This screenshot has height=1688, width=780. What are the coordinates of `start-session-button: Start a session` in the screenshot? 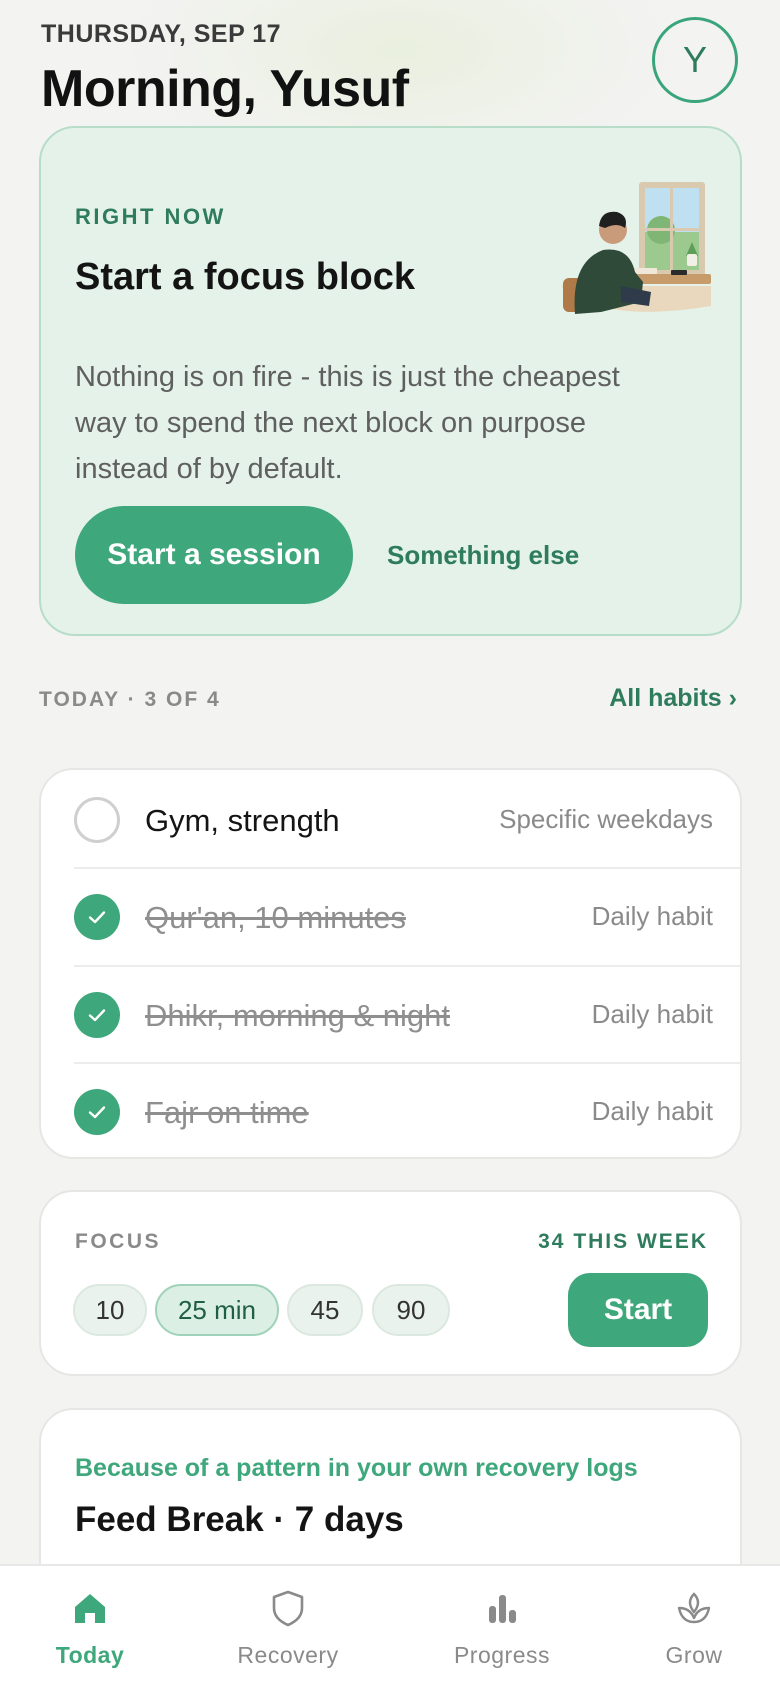 It's located at (214, 555).